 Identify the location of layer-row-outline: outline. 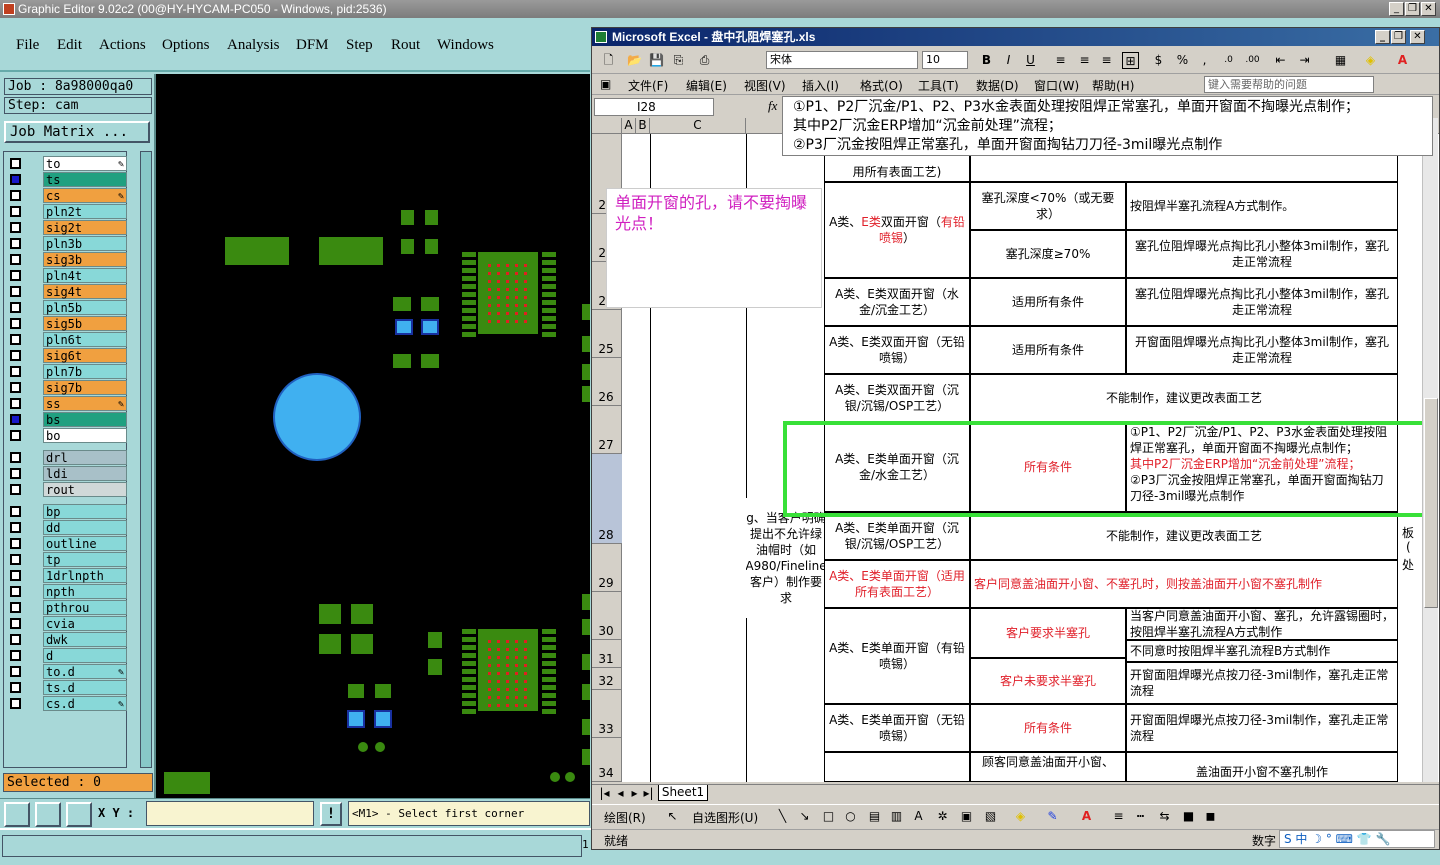
(67, 543).